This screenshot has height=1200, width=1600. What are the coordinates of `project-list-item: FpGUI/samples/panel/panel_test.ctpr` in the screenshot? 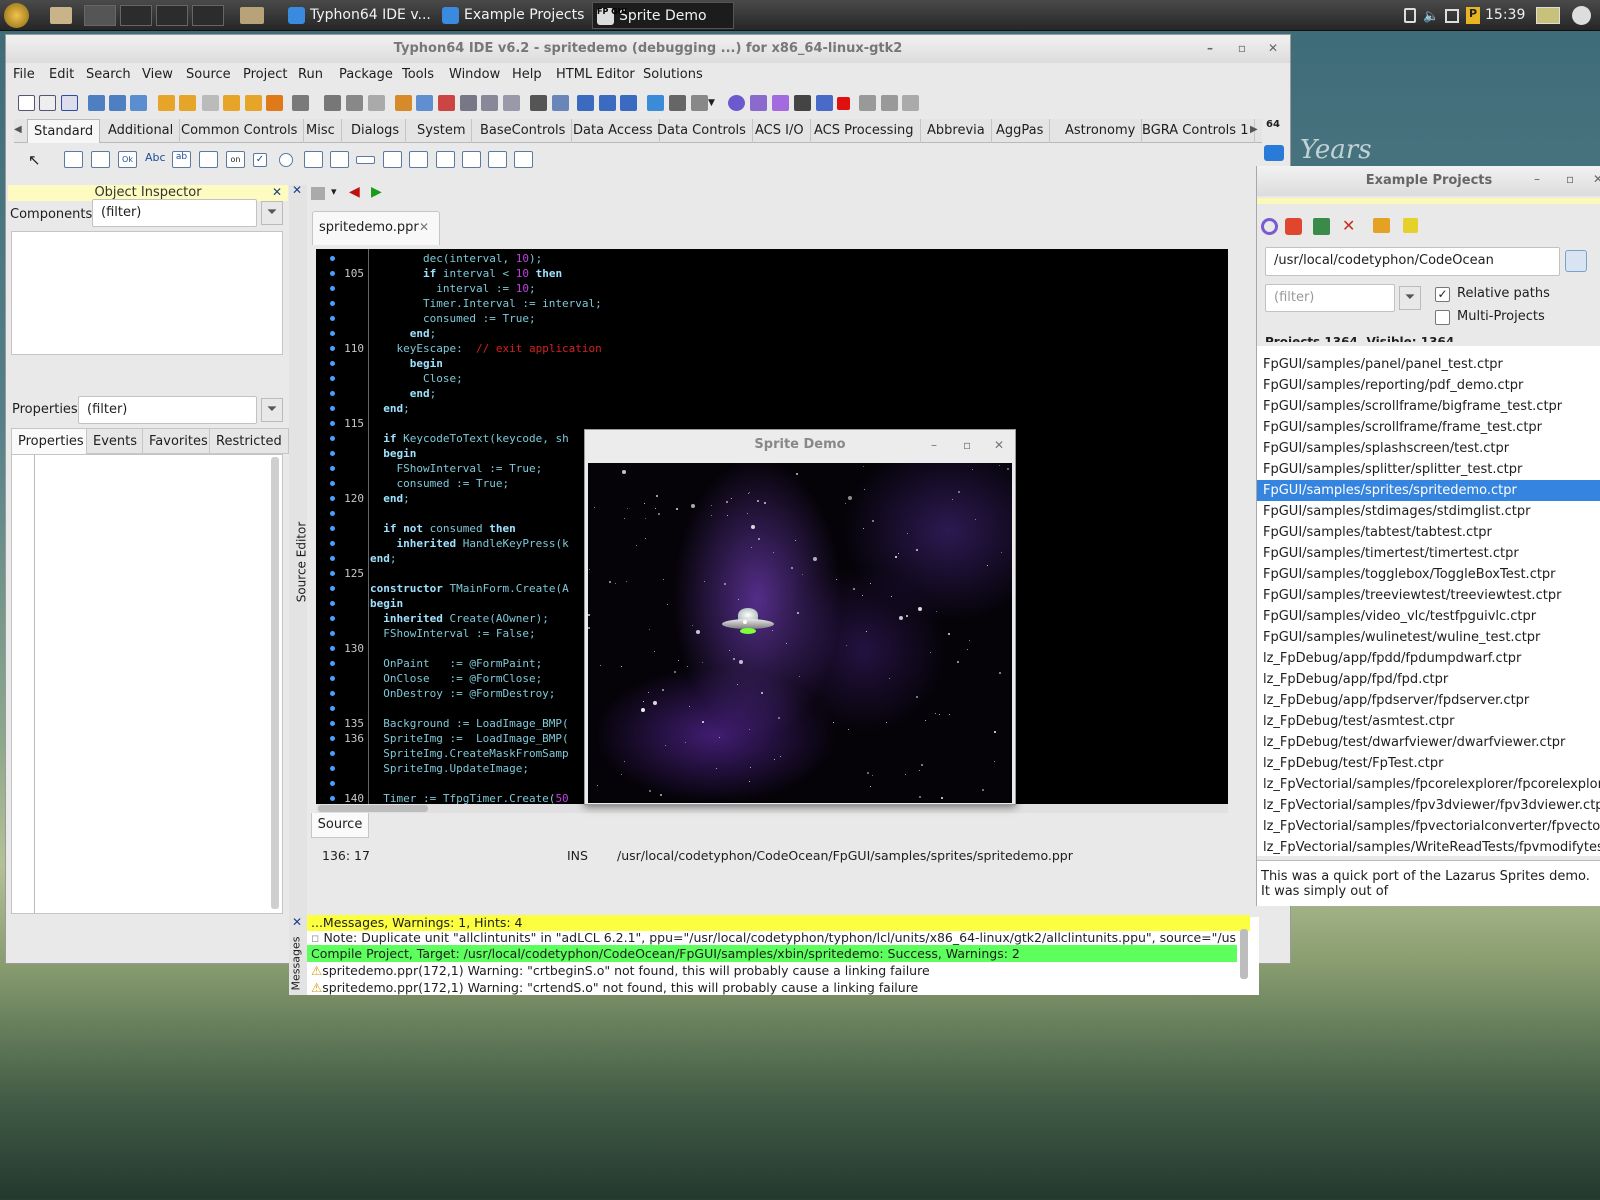 It's located at (1383, 364).